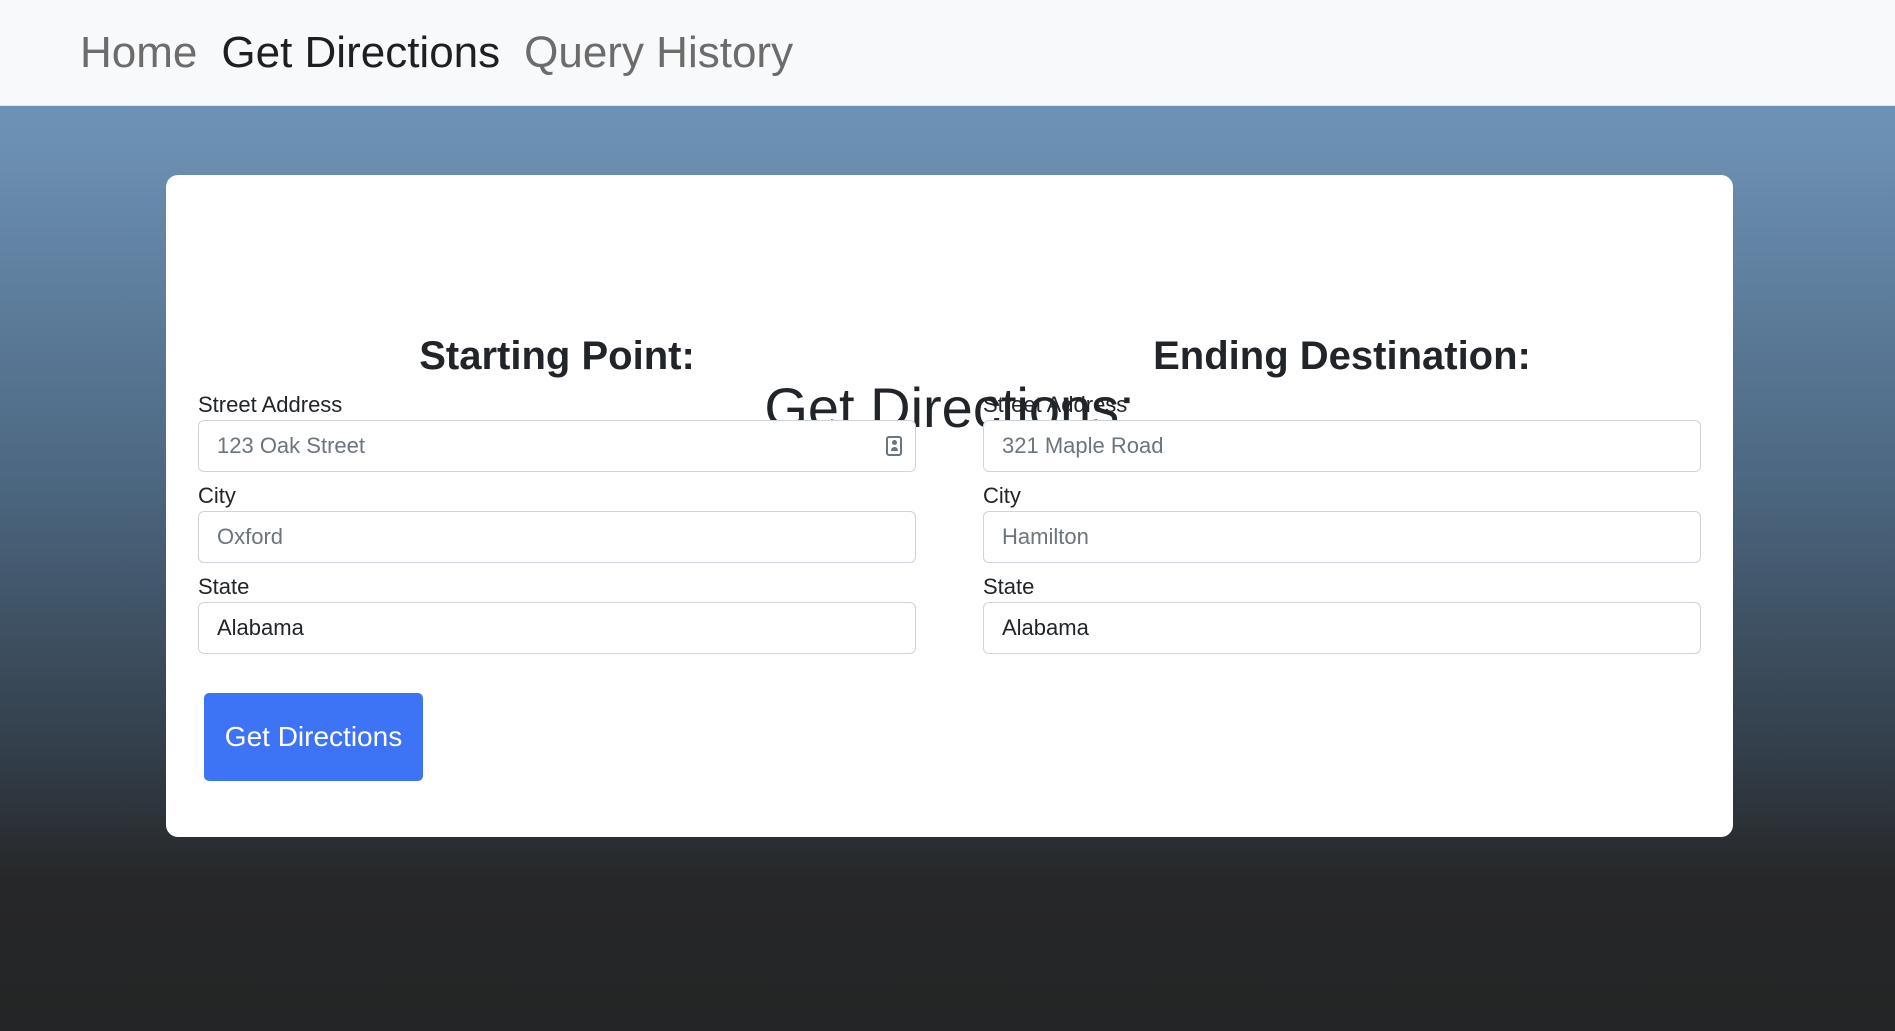 This screenshot has width=1895, height=1031. What do you see at coordinates (217, 495) in the screenshot?
I see `start-city-label: City` at bounding box center [217, 495].